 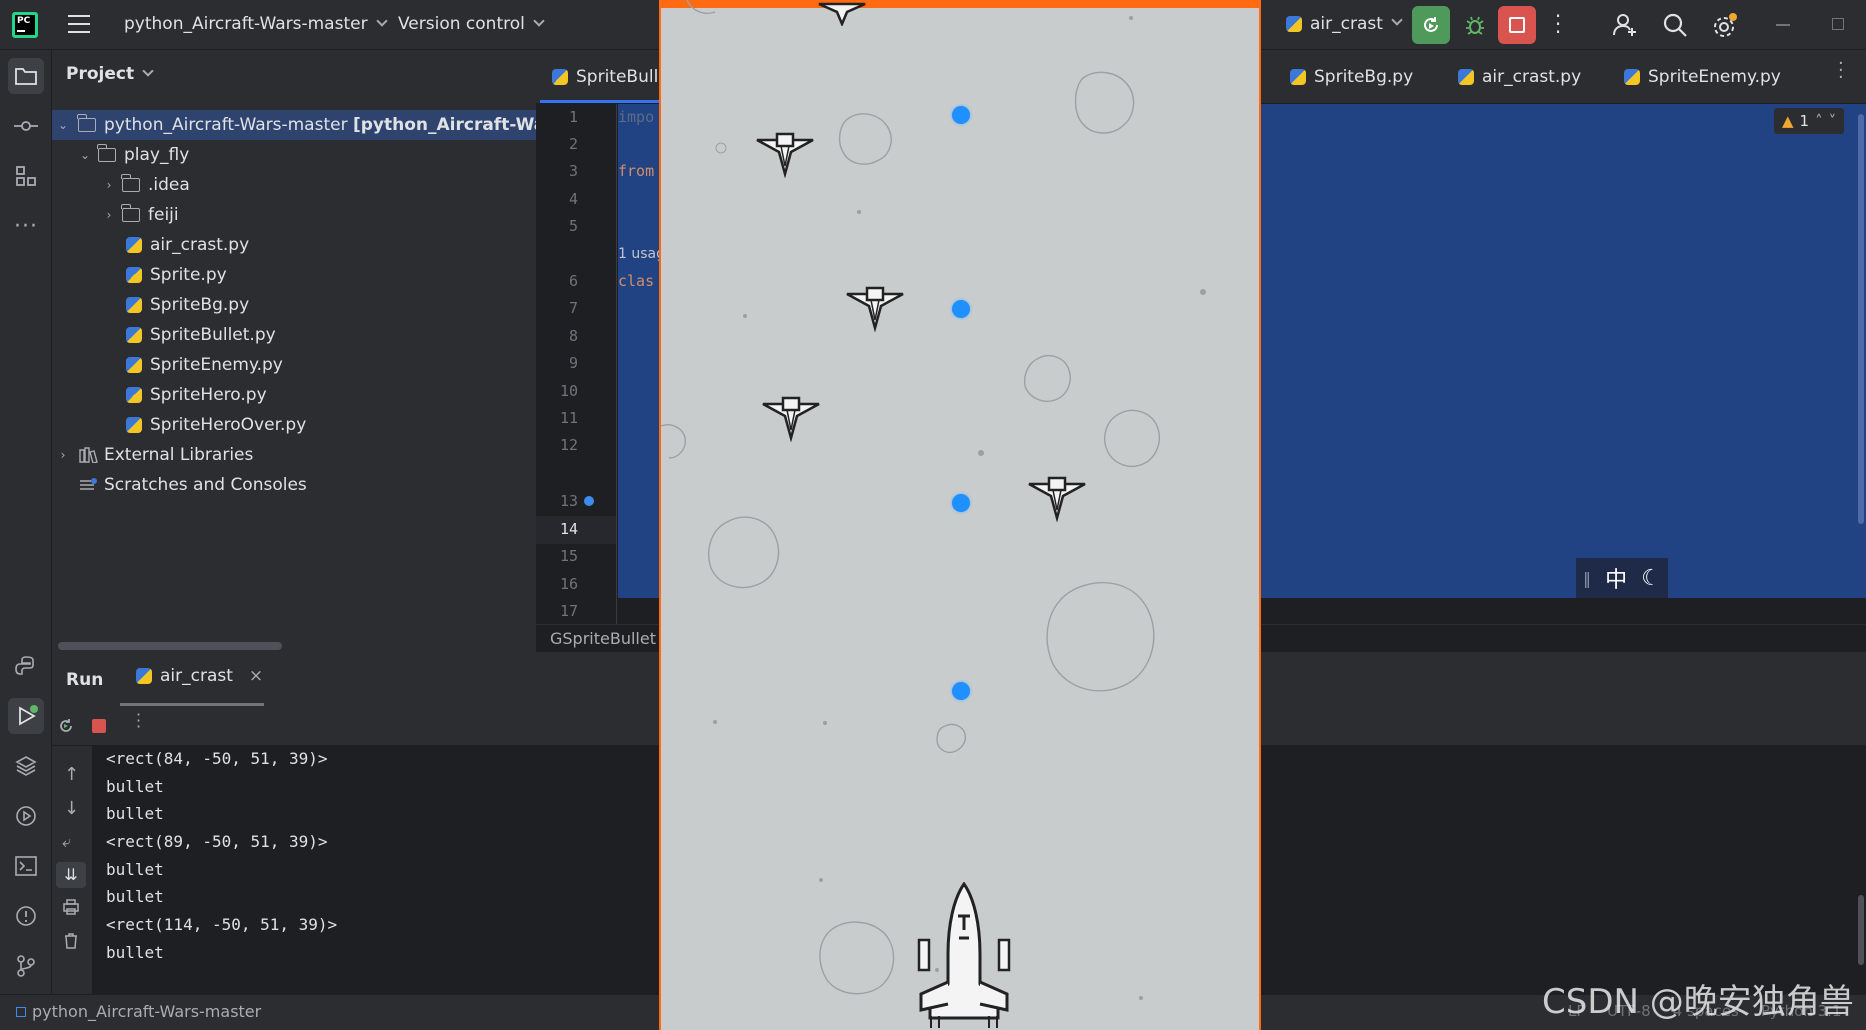 I want to click on chevron-down-icon: ˅, so click(x=1833, y=121).